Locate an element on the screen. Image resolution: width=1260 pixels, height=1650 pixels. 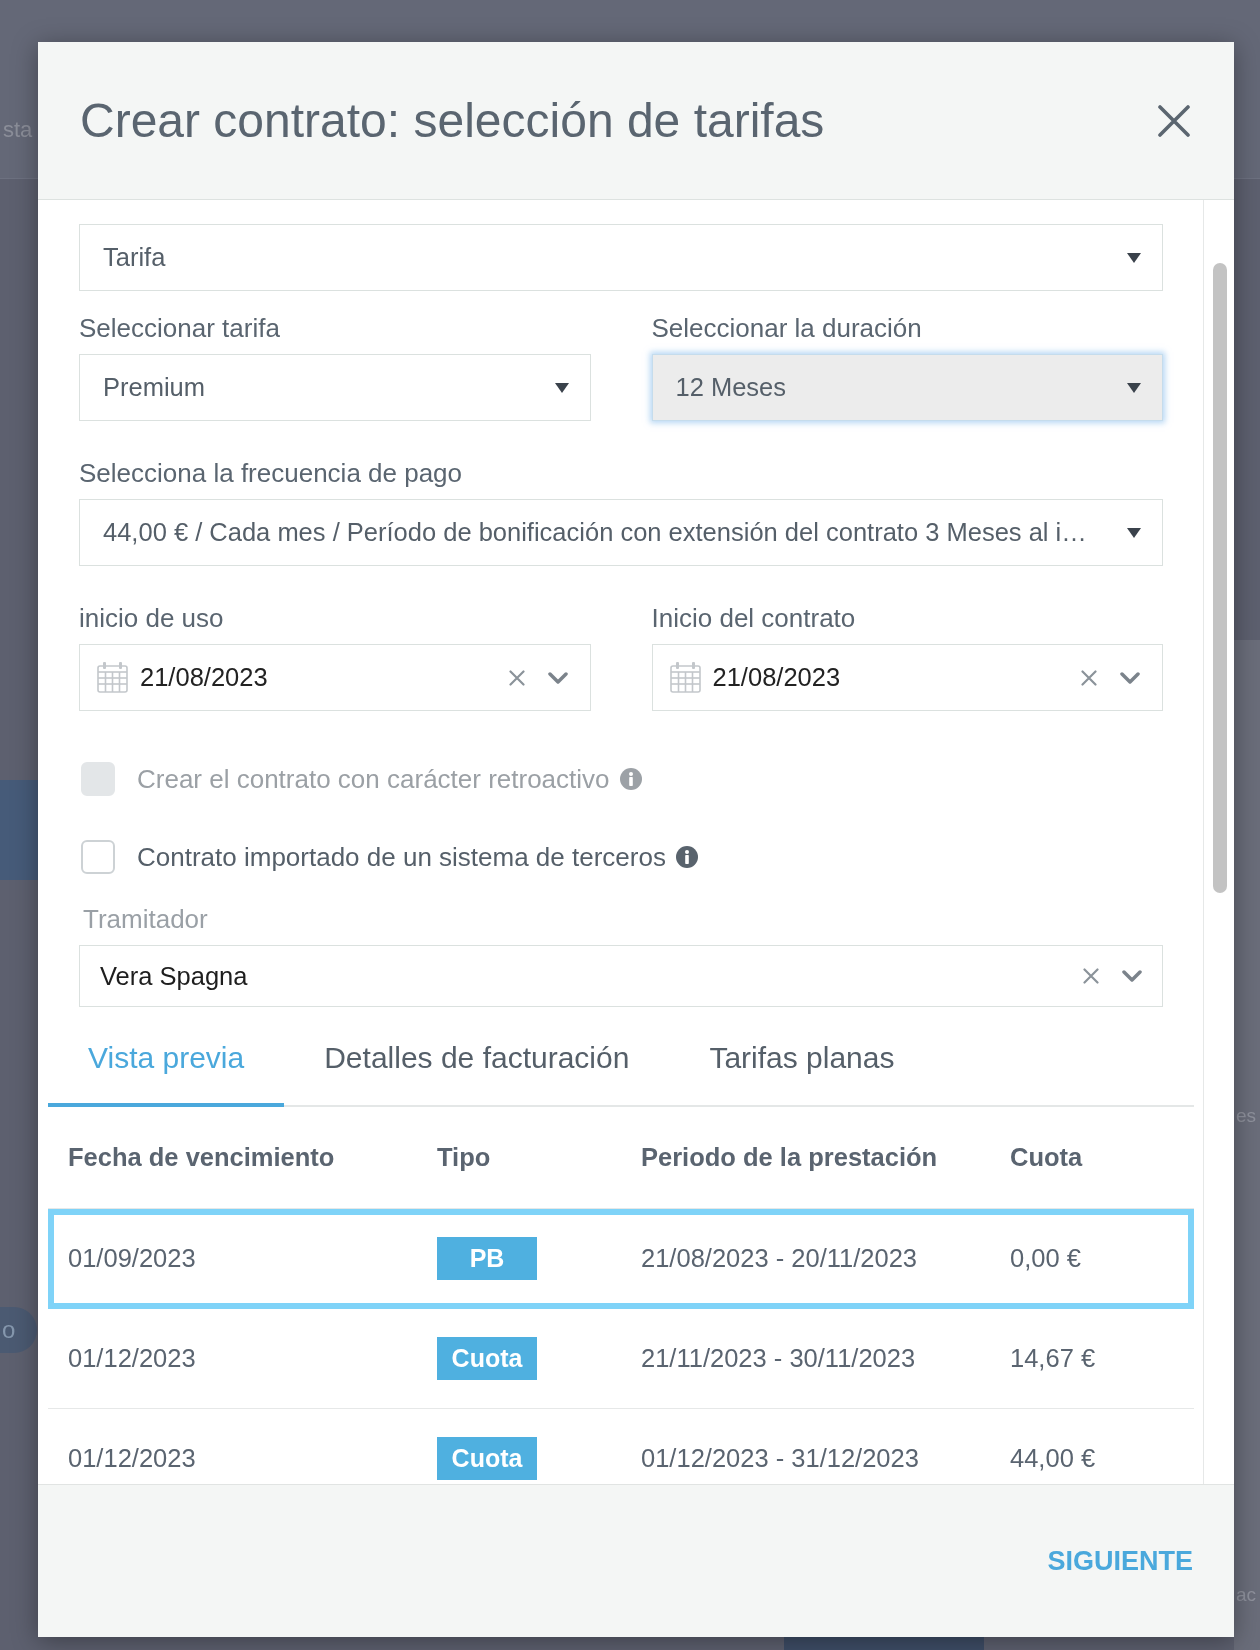
table-cell: 44,00 € is located at coordinates (1053, 1458).